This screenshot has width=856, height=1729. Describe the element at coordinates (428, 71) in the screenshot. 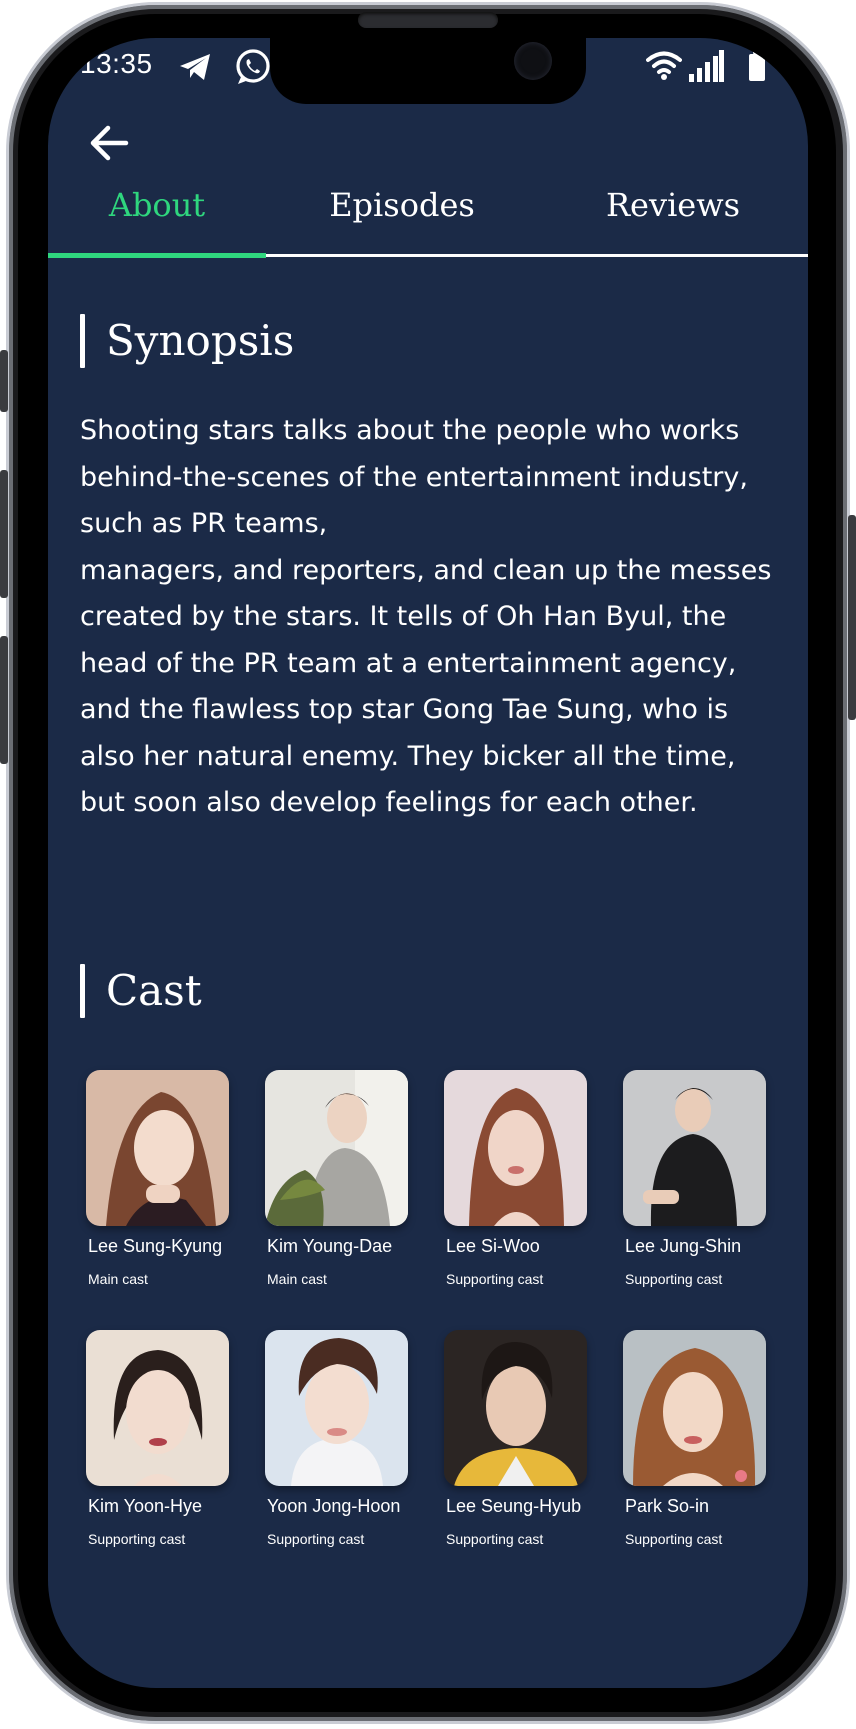

I see `notch` at that location.